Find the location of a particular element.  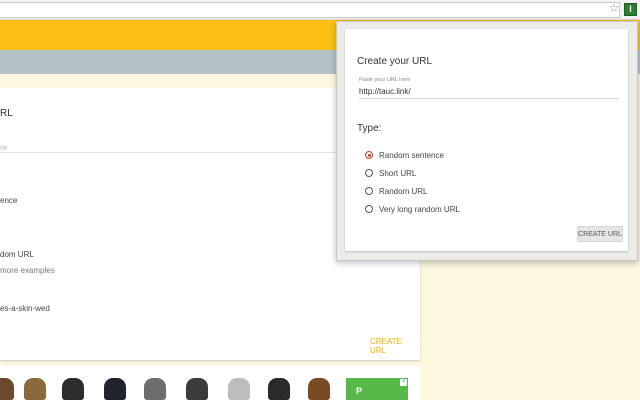

card-title: RL is located at coordinates (6, 113).